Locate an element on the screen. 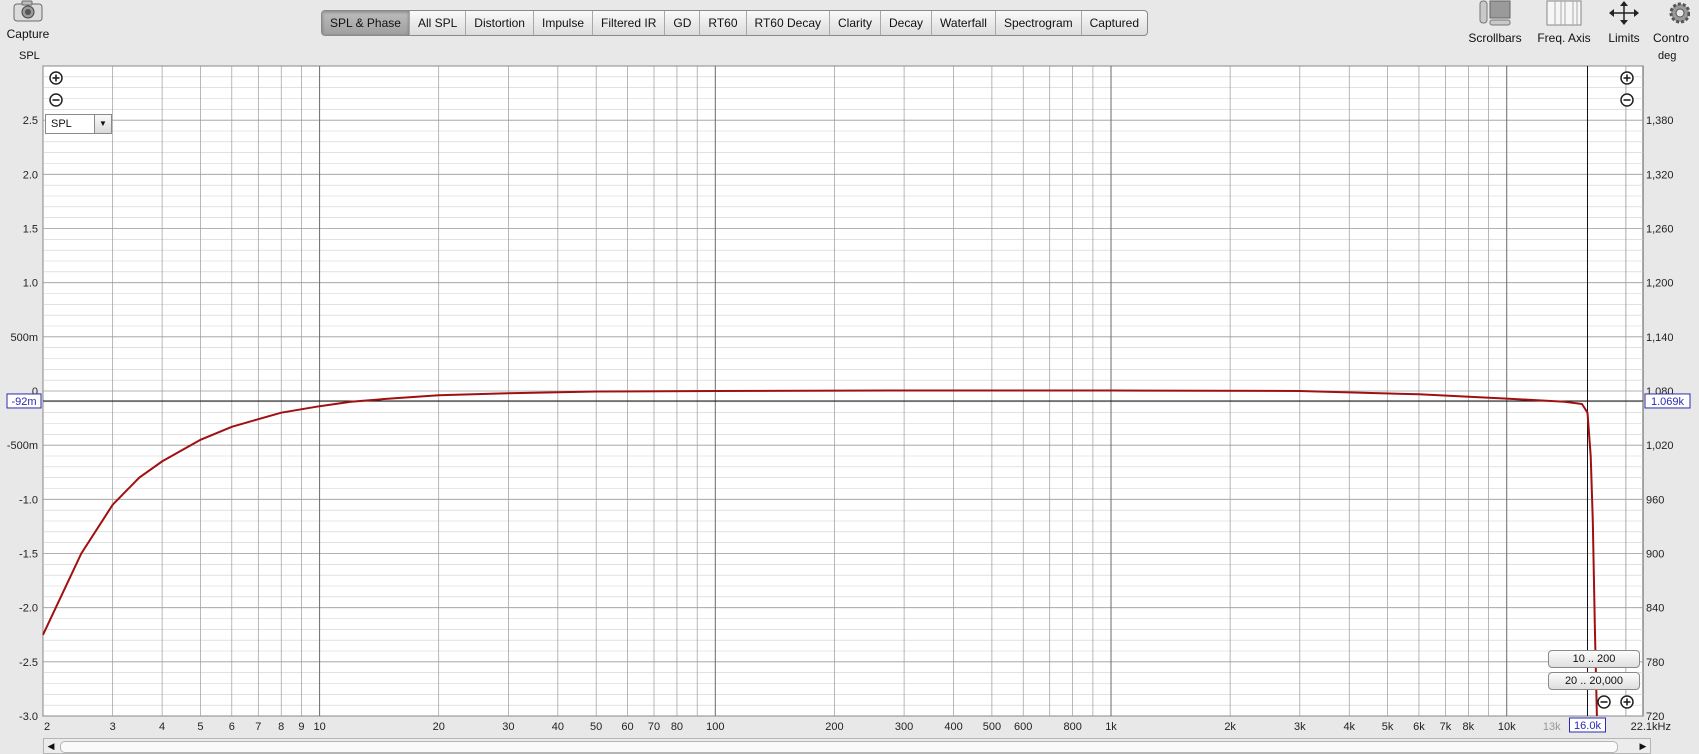 The width and height of the screenshot is (1699, 754). freq-axis-button: Freq. Axis is located at coordinates (1564, 22).